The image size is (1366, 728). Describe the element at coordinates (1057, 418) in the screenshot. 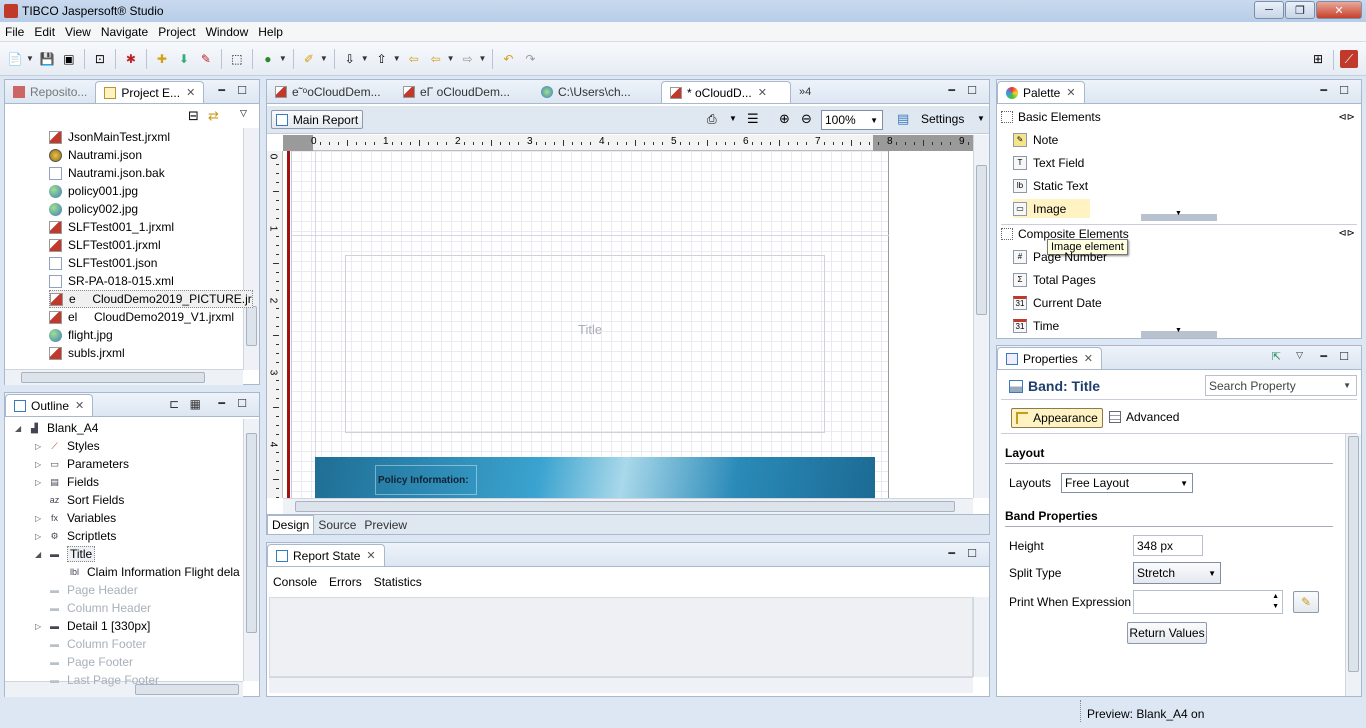

I see `tab-appearance: Appearance` at that location.